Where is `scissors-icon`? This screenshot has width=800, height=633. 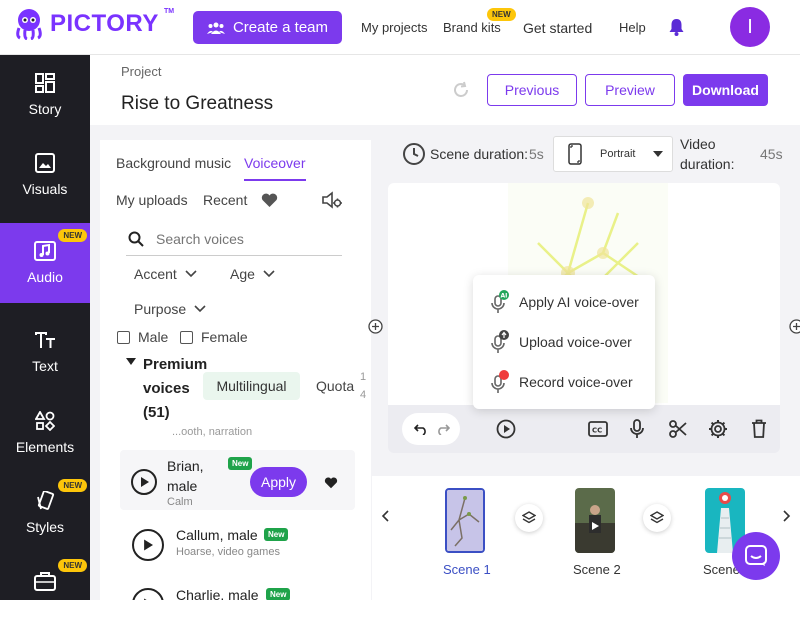
scissors-icon is located at coordinates (678, 429).